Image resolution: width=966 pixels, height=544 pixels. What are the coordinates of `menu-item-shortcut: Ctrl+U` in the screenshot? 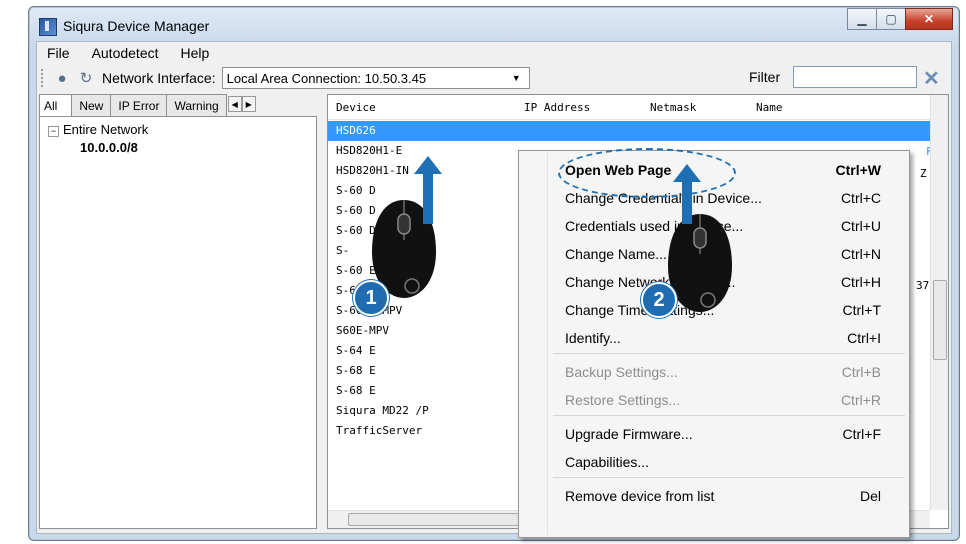 It's located at (860, 226).